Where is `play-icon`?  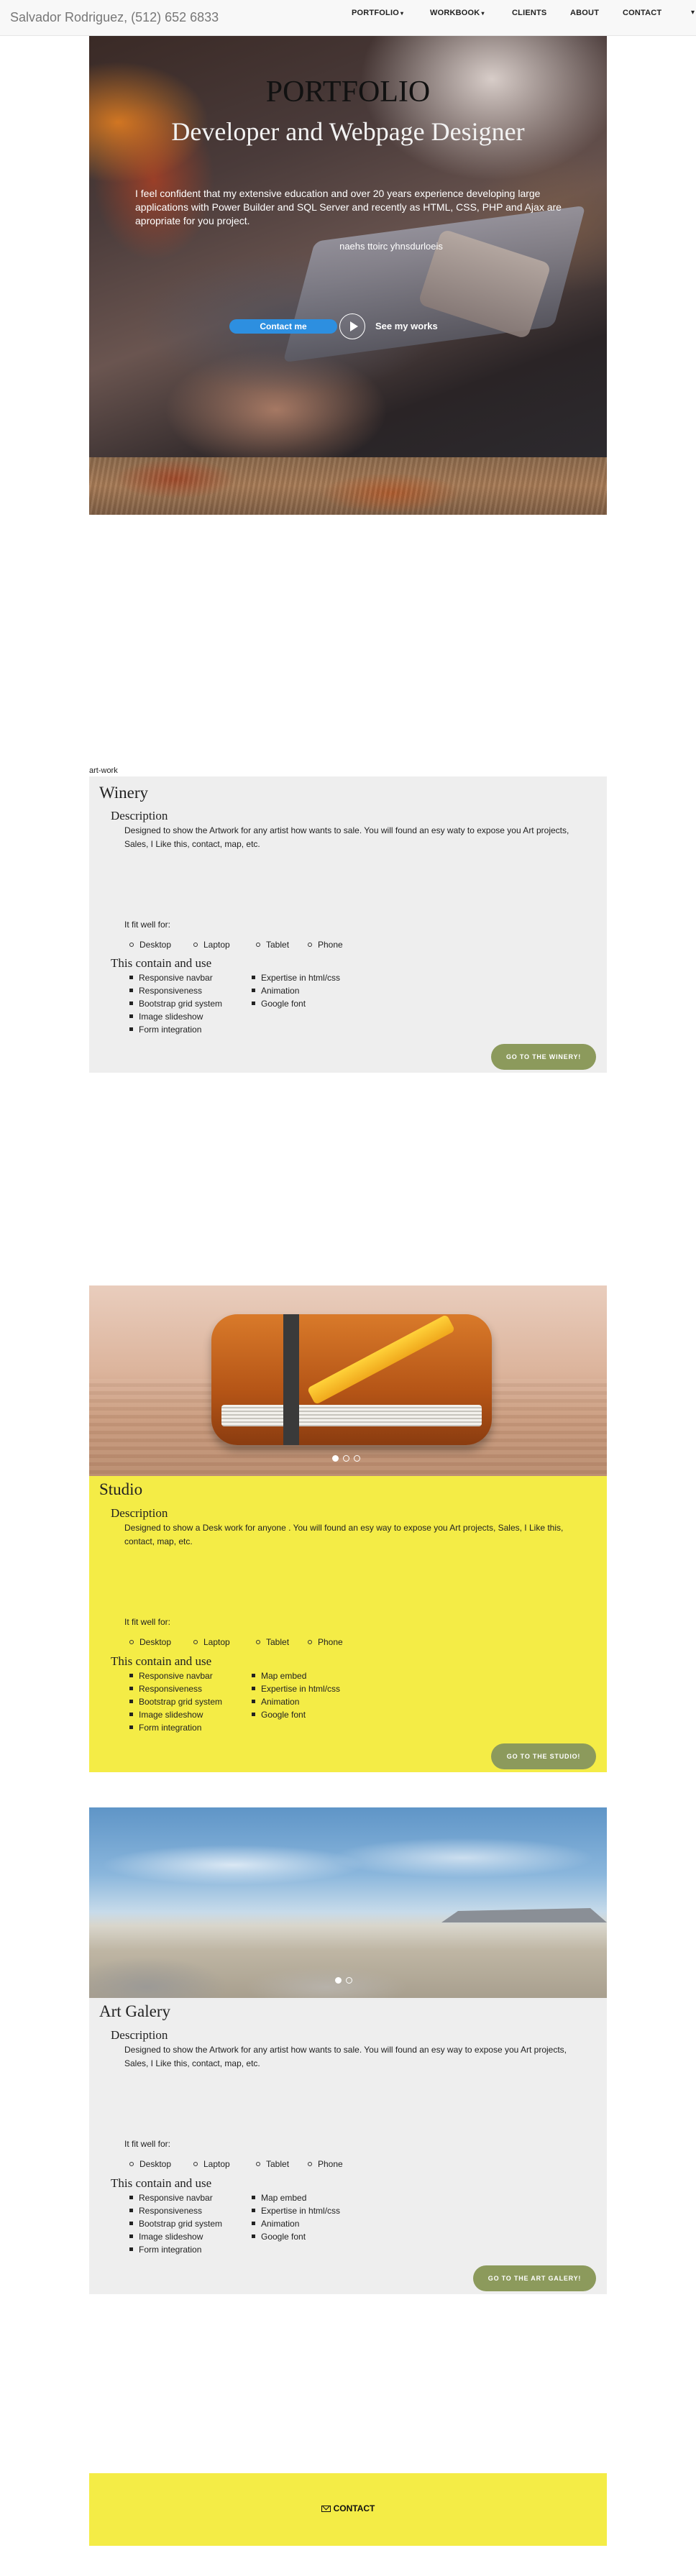 play-icon is located at coordinates (354, 326).